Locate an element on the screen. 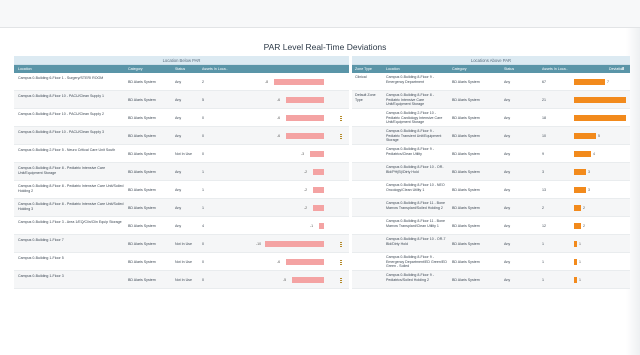 This screenshot has width=640, height=355. row-assets: 10 is located at coordinates (544, 136).